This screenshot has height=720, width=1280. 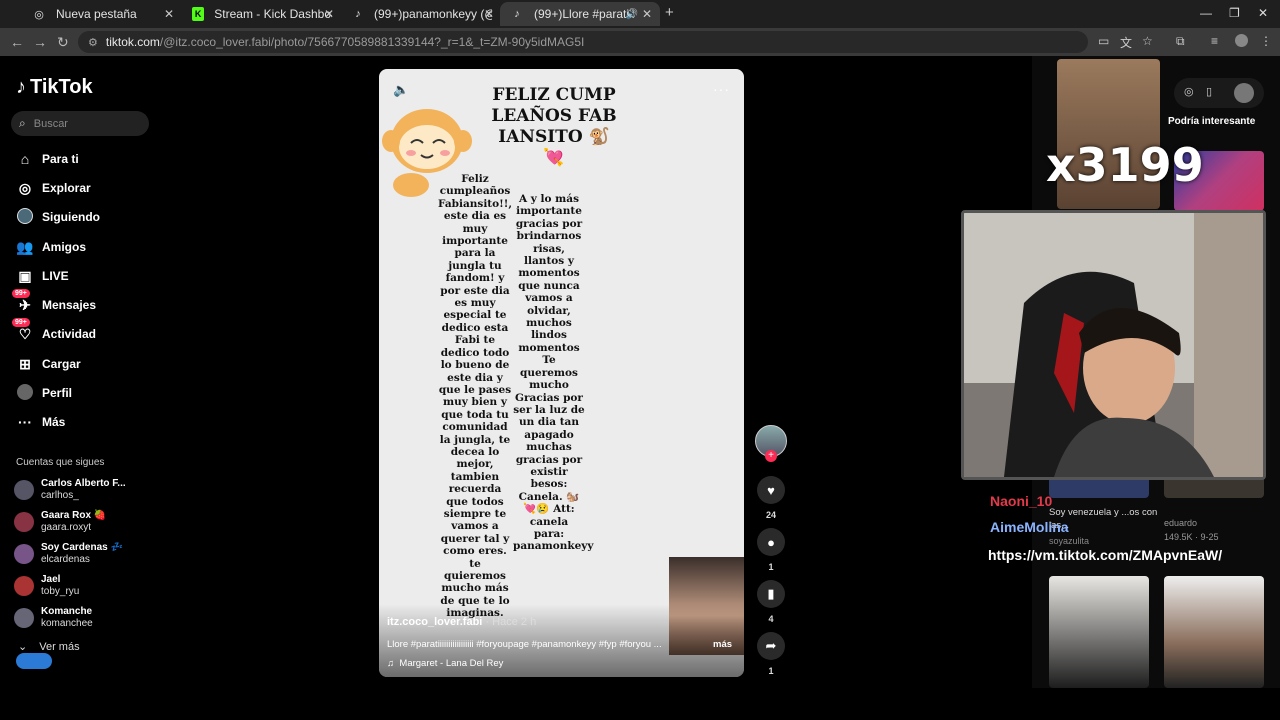 I want to click on sidebar-item-siguiendo: Siguiendo, so click(x=58, y=217).